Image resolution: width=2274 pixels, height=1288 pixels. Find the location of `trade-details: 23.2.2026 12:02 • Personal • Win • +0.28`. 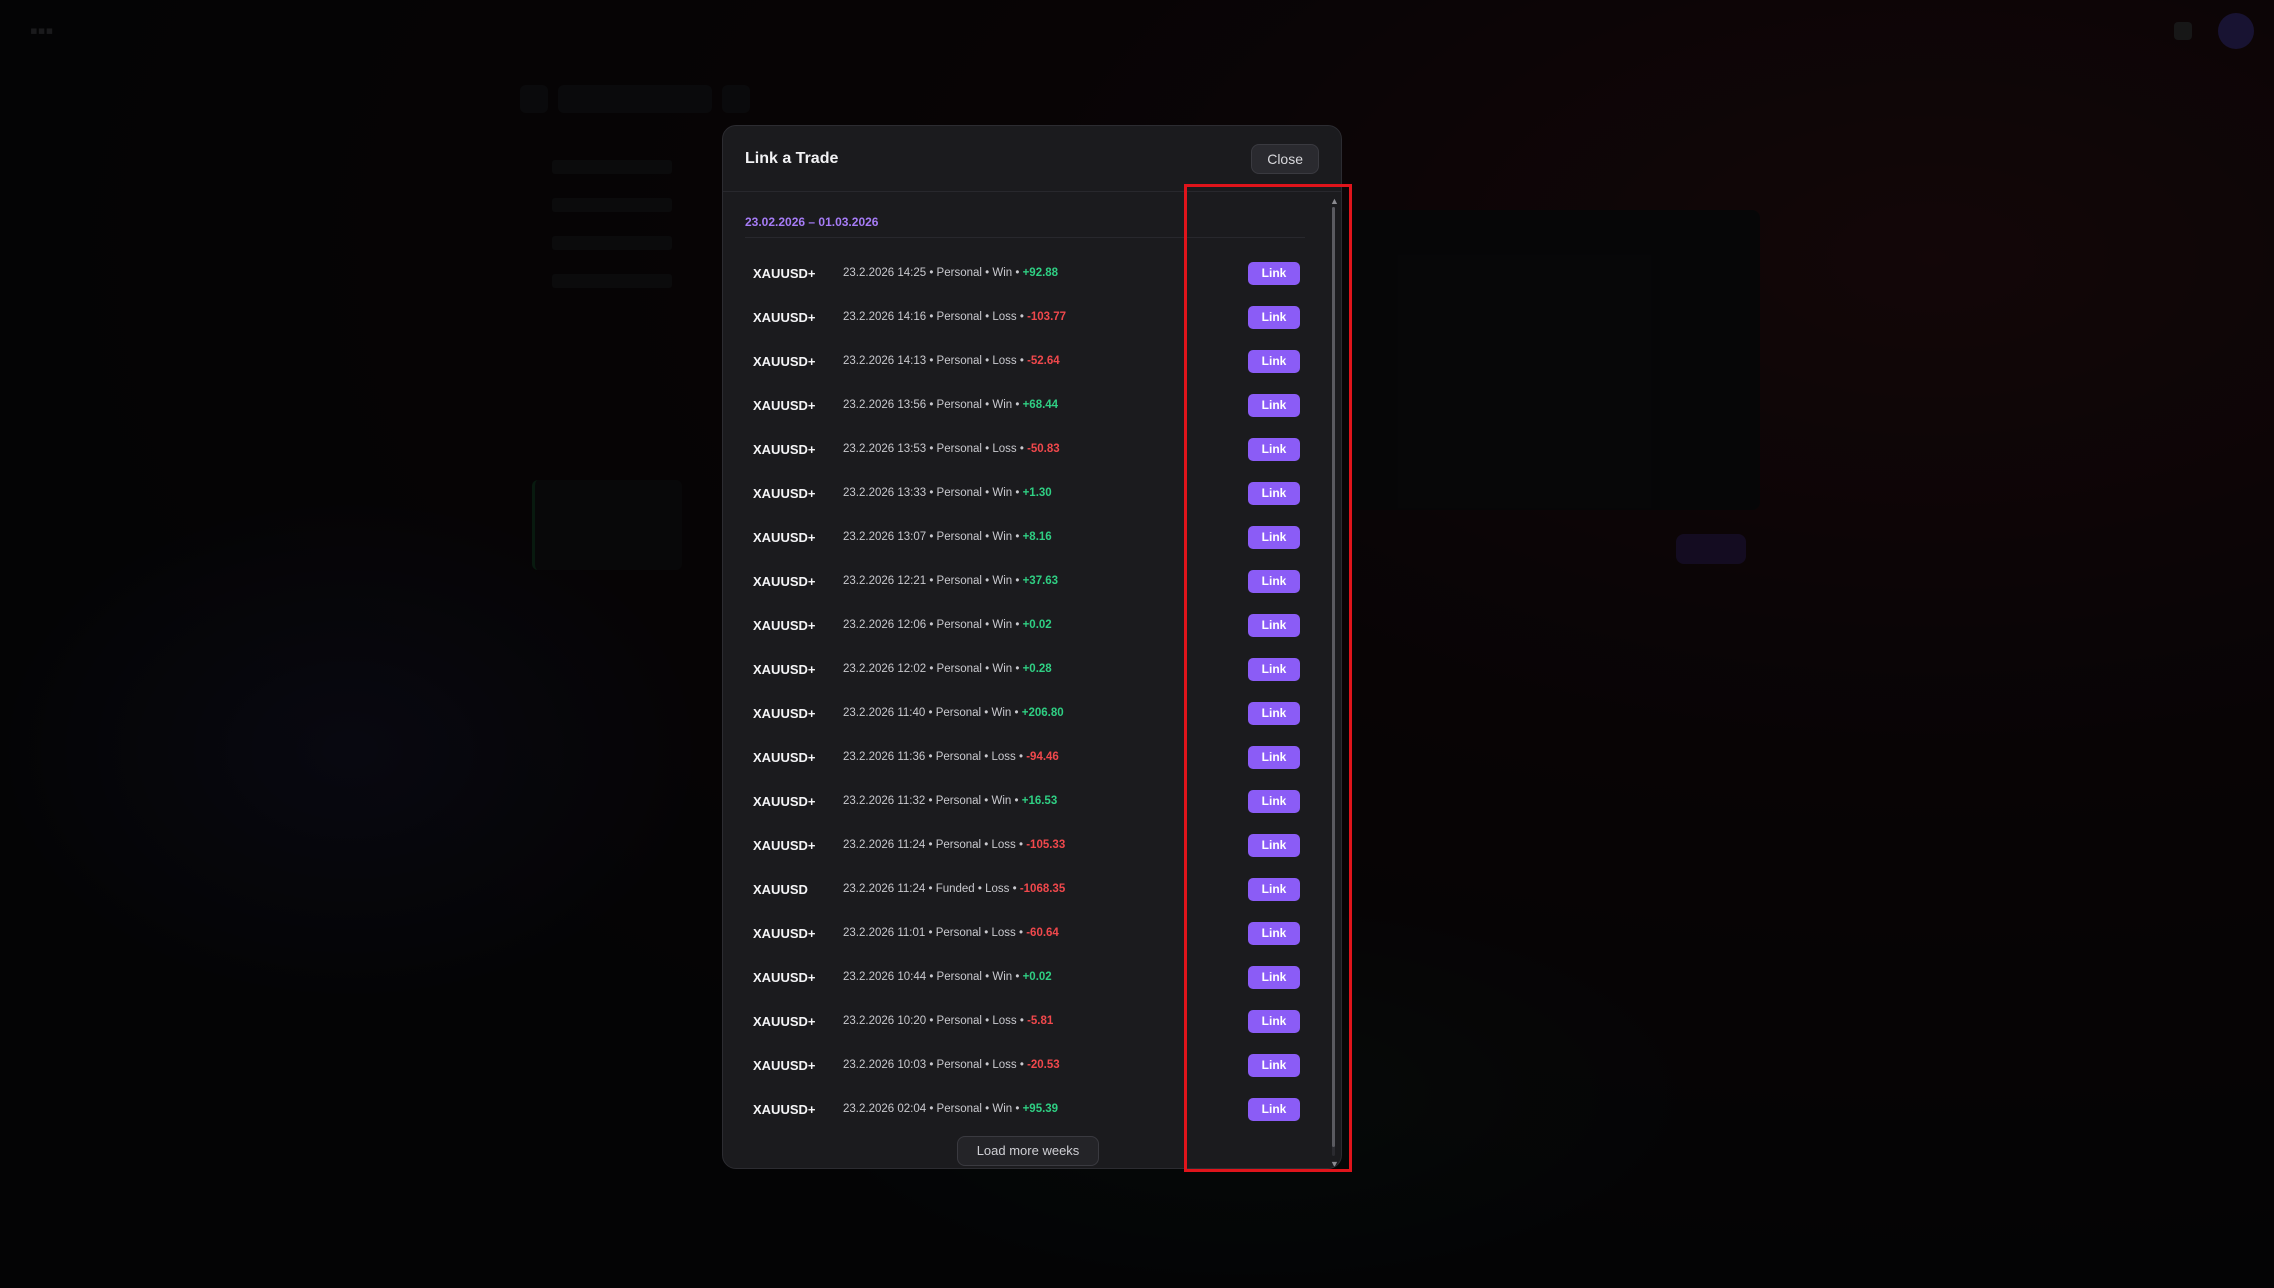

trade-details: 23.2.2026 12:02 • Personal • Win • +0.28 is located at coordinates (947, 669).